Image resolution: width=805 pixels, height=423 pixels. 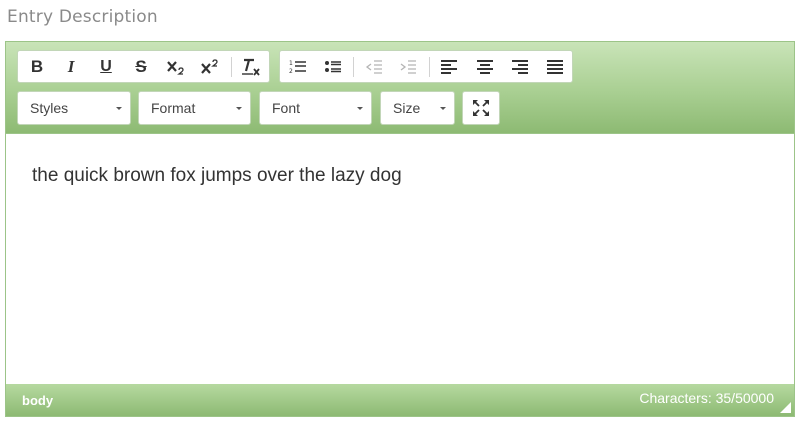 I want to click on superscript-icon, so click(x=209, y=66).